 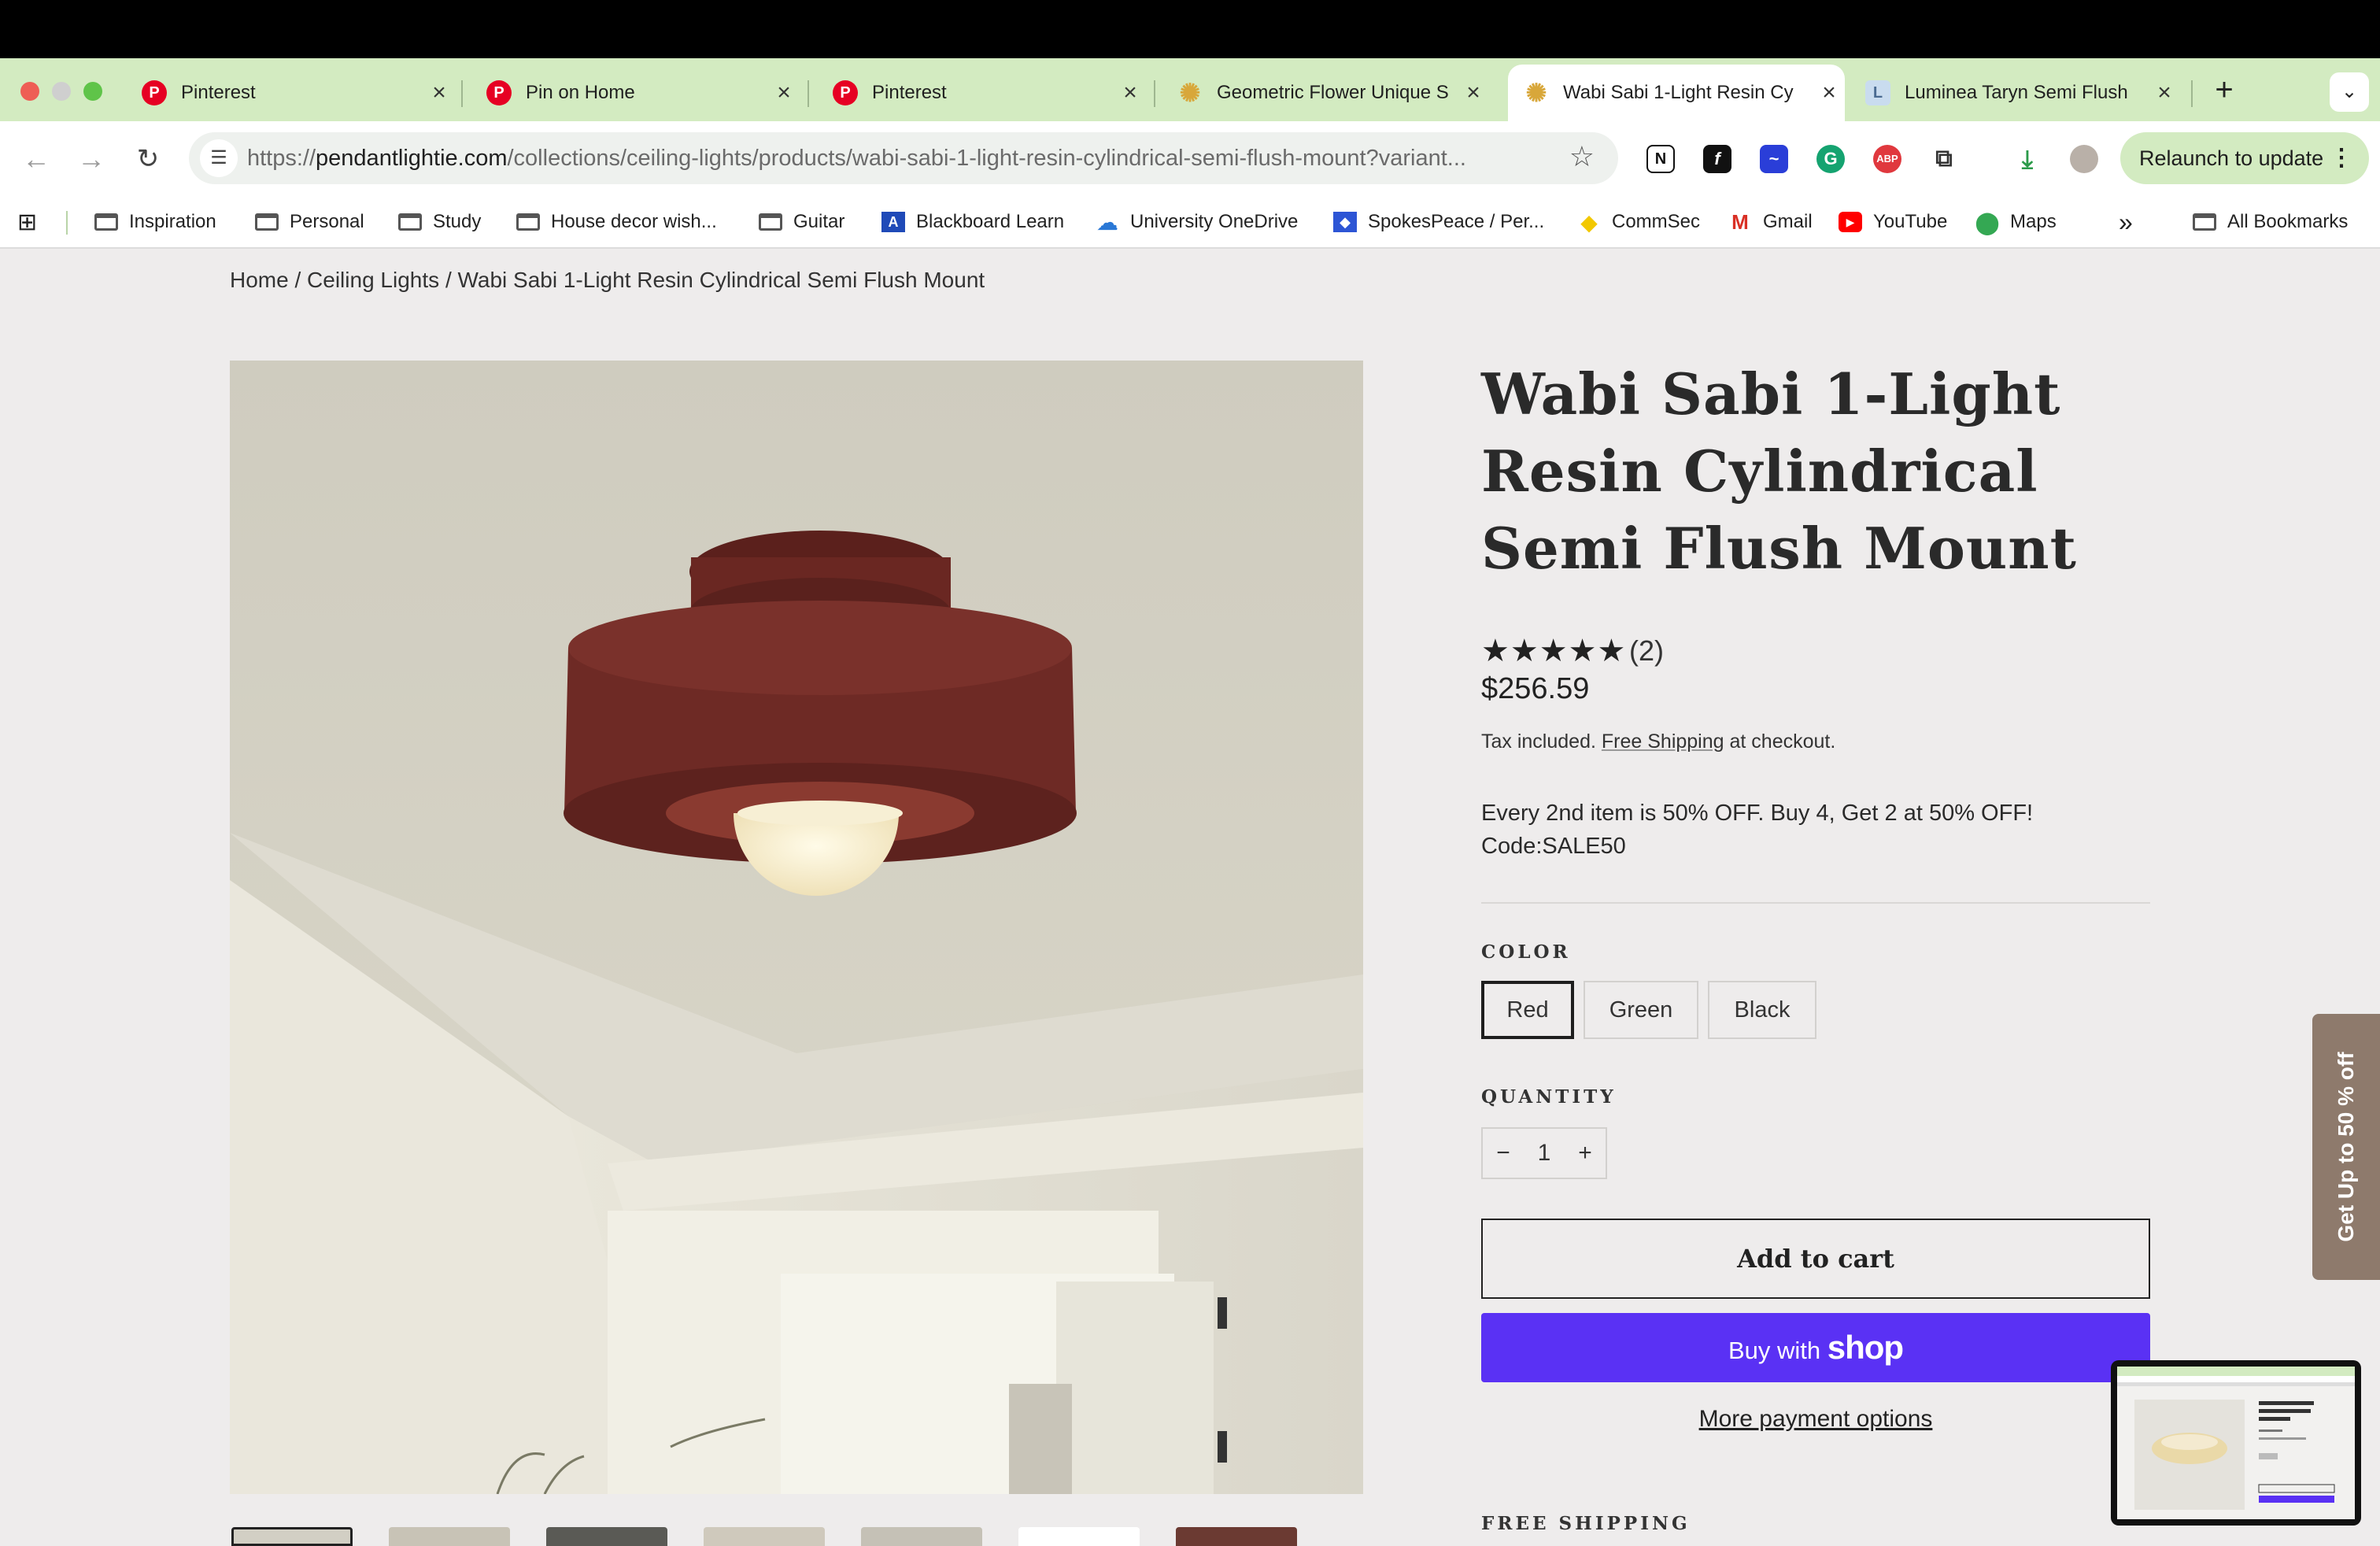 I want to click on breadcrumb-category-link: Ceiling Lights, so click(x=373, y=280).